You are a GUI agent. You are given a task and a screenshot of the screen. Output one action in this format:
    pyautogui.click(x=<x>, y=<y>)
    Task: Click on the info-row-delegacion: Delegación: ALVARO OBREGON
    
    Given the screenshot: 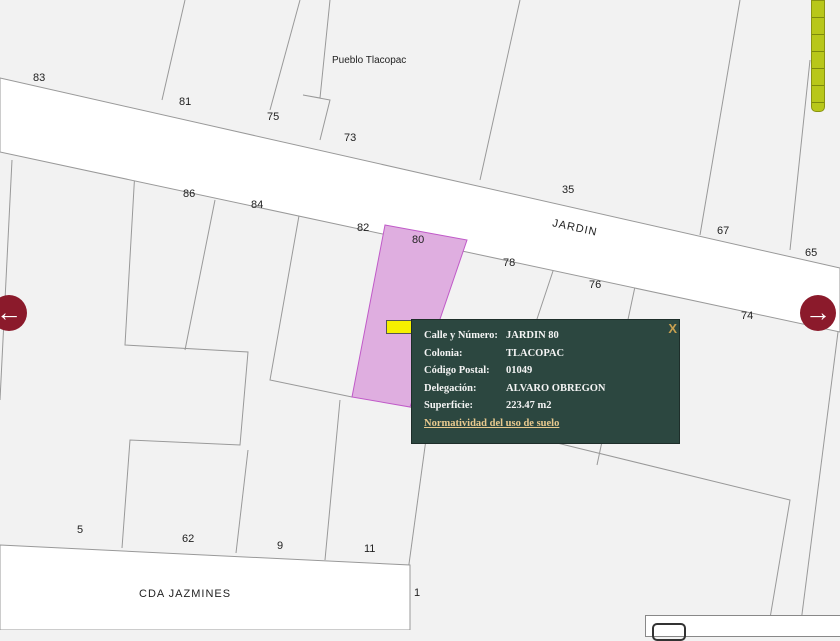 What is the action you would take?
    pyautogui.click(x=551, y=392)
    